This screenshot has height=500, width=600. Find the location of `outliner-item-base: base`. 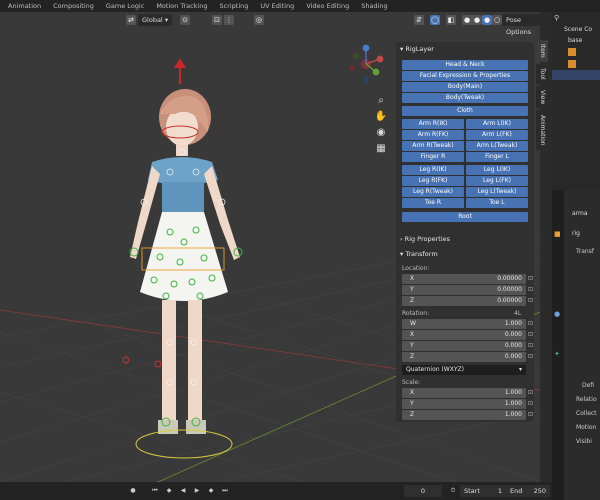

outliner-item-base: base is located at coordinates (575, 40).